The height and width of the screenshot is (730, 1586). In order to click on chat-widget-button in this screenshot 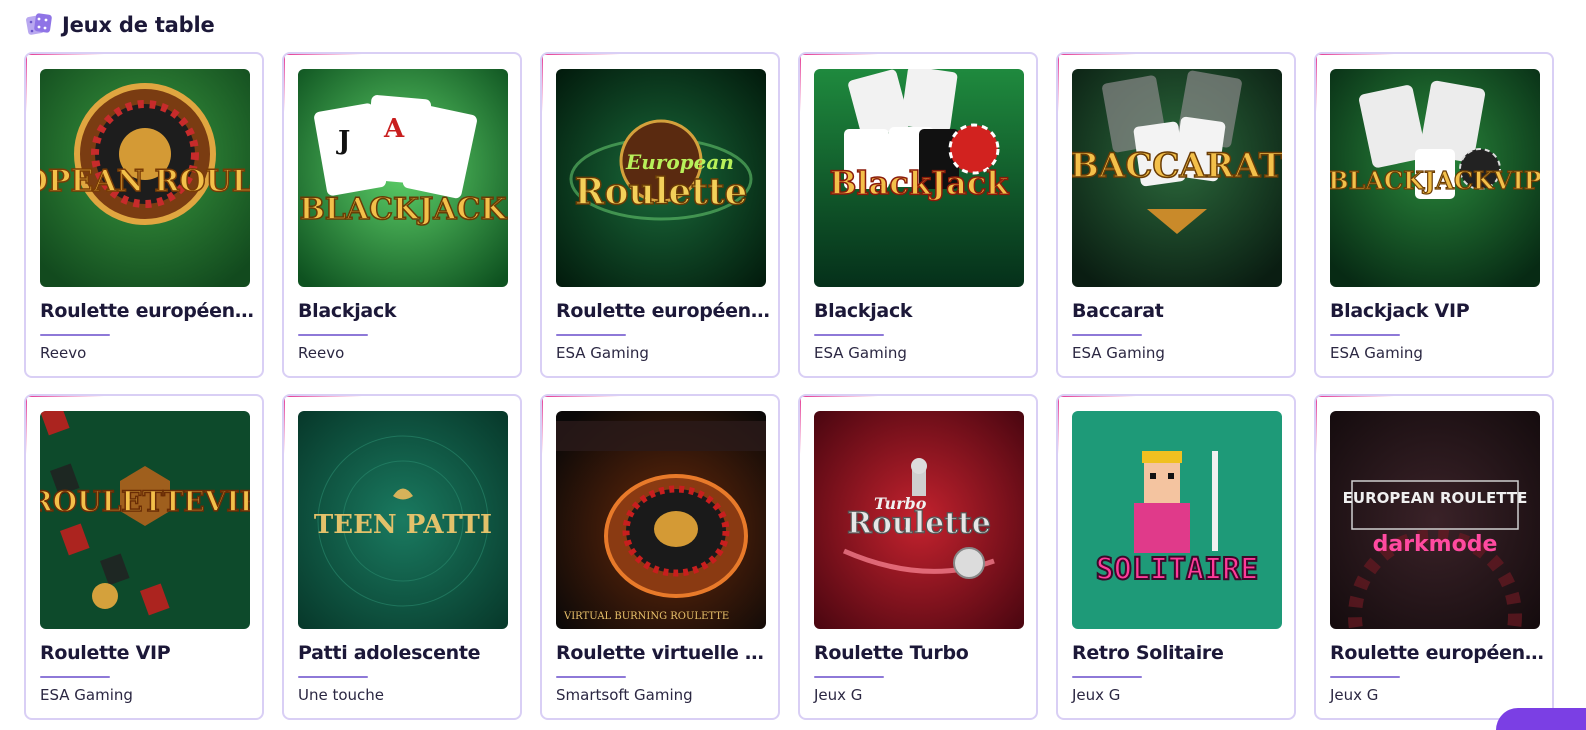, I will do `click(1541, 719)`.